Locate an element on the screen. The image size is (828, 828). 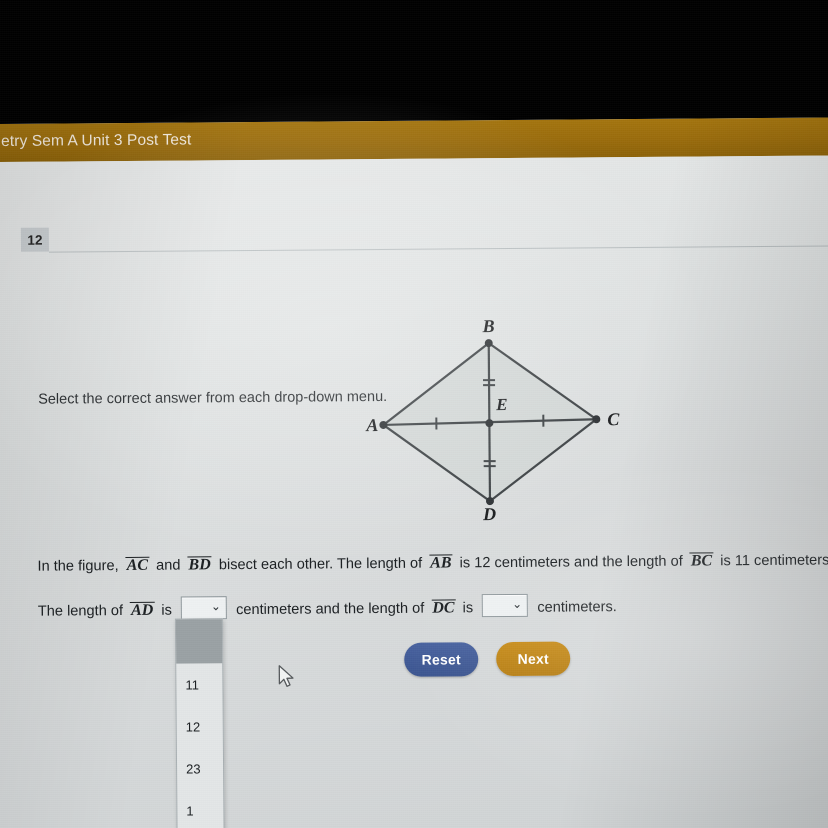
vertex-dot-b is located at coordinates (488, 343).